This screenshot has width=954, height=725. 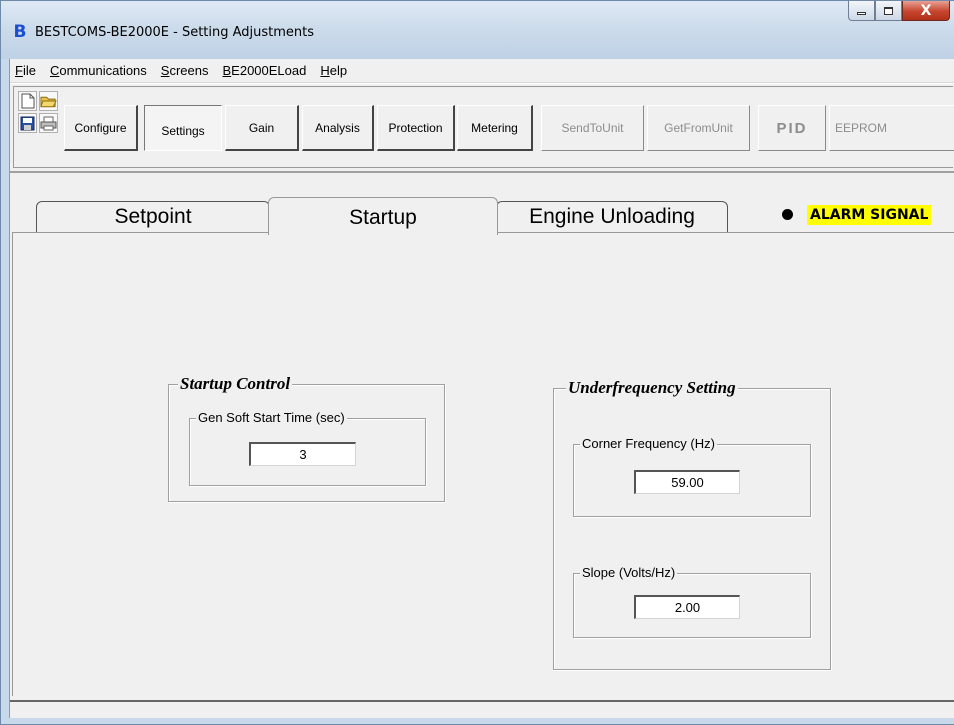 I want to click on menu-file: File, so click(x=27, y=70).